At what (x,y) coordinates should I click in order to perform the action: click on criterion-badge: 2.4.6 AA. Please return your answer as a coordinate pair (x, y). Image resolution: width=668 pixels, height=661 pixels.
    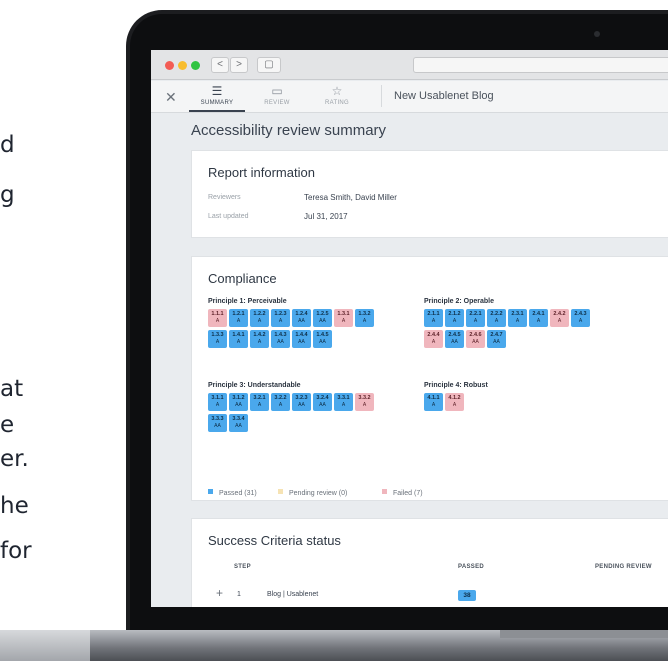
    Looking at the image, I should click on (475, 339).